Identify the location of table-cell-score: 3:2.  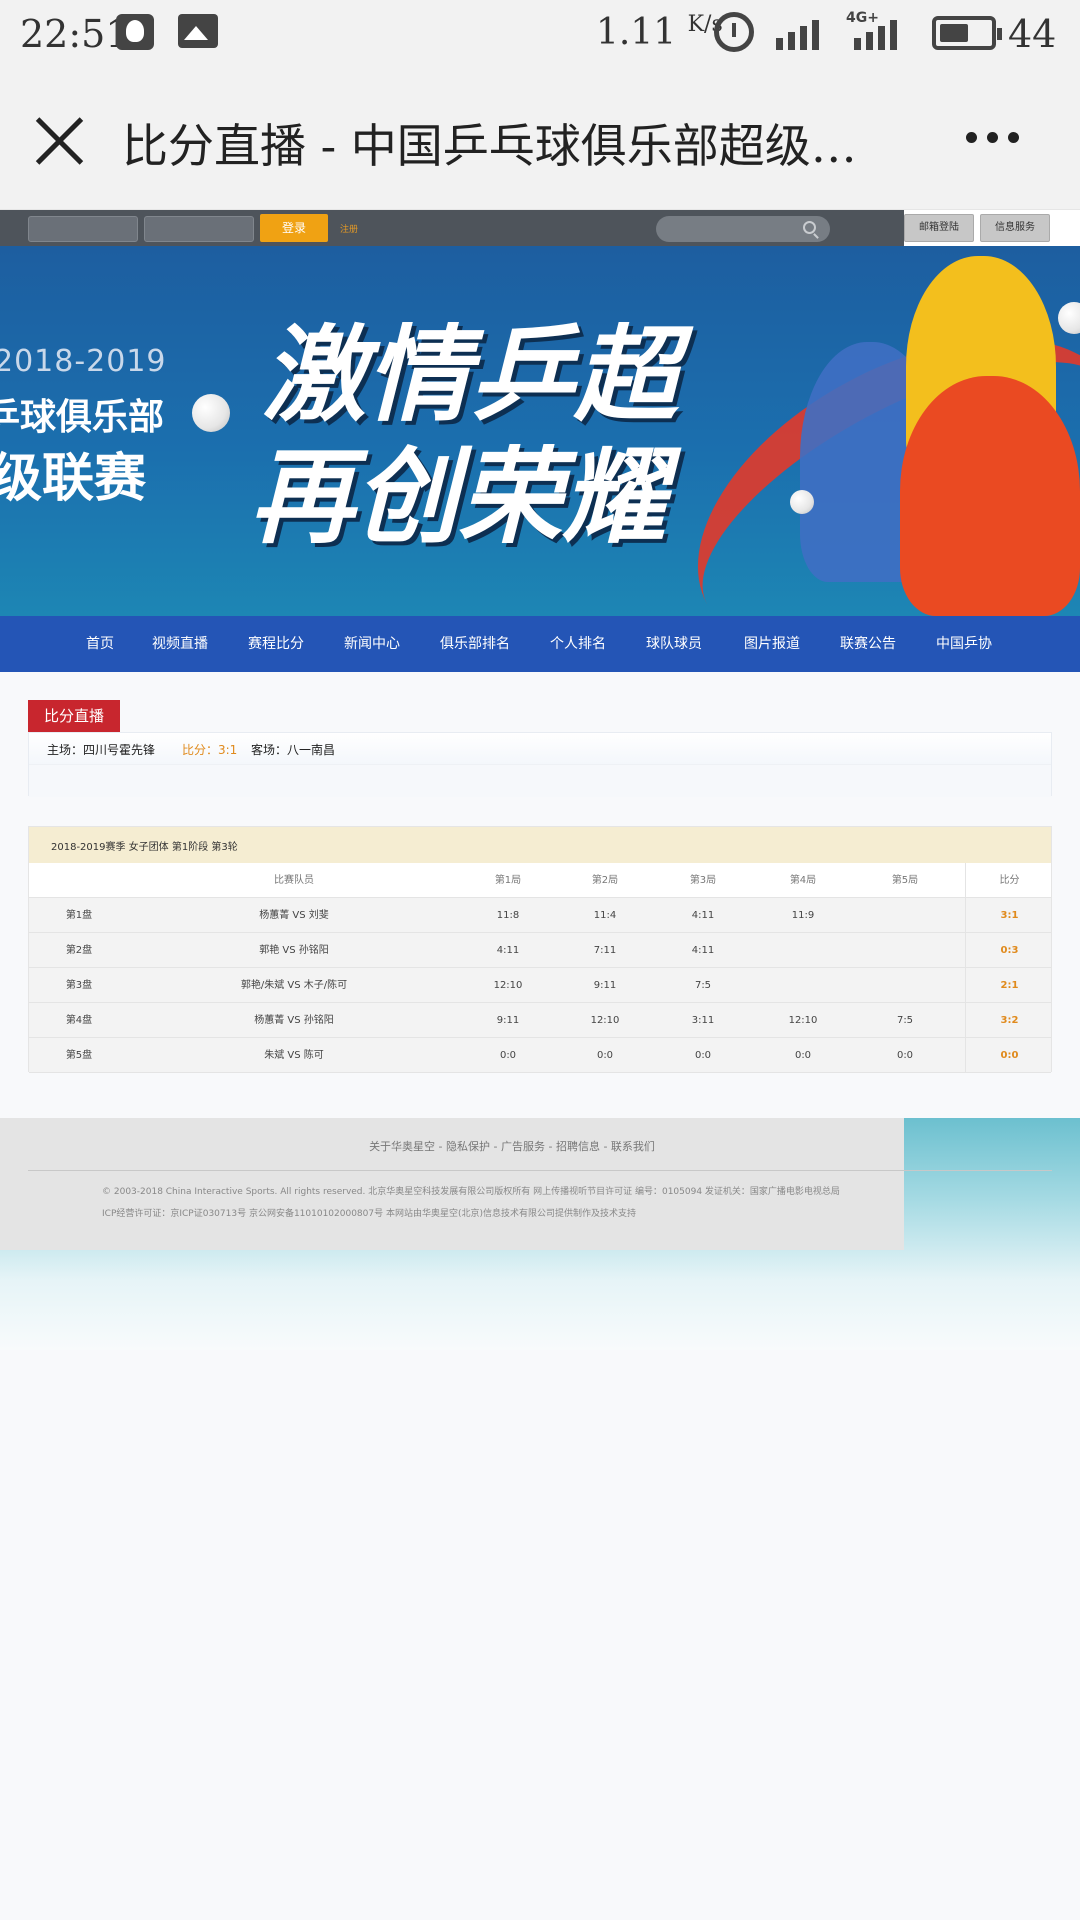
(1009, 1020).